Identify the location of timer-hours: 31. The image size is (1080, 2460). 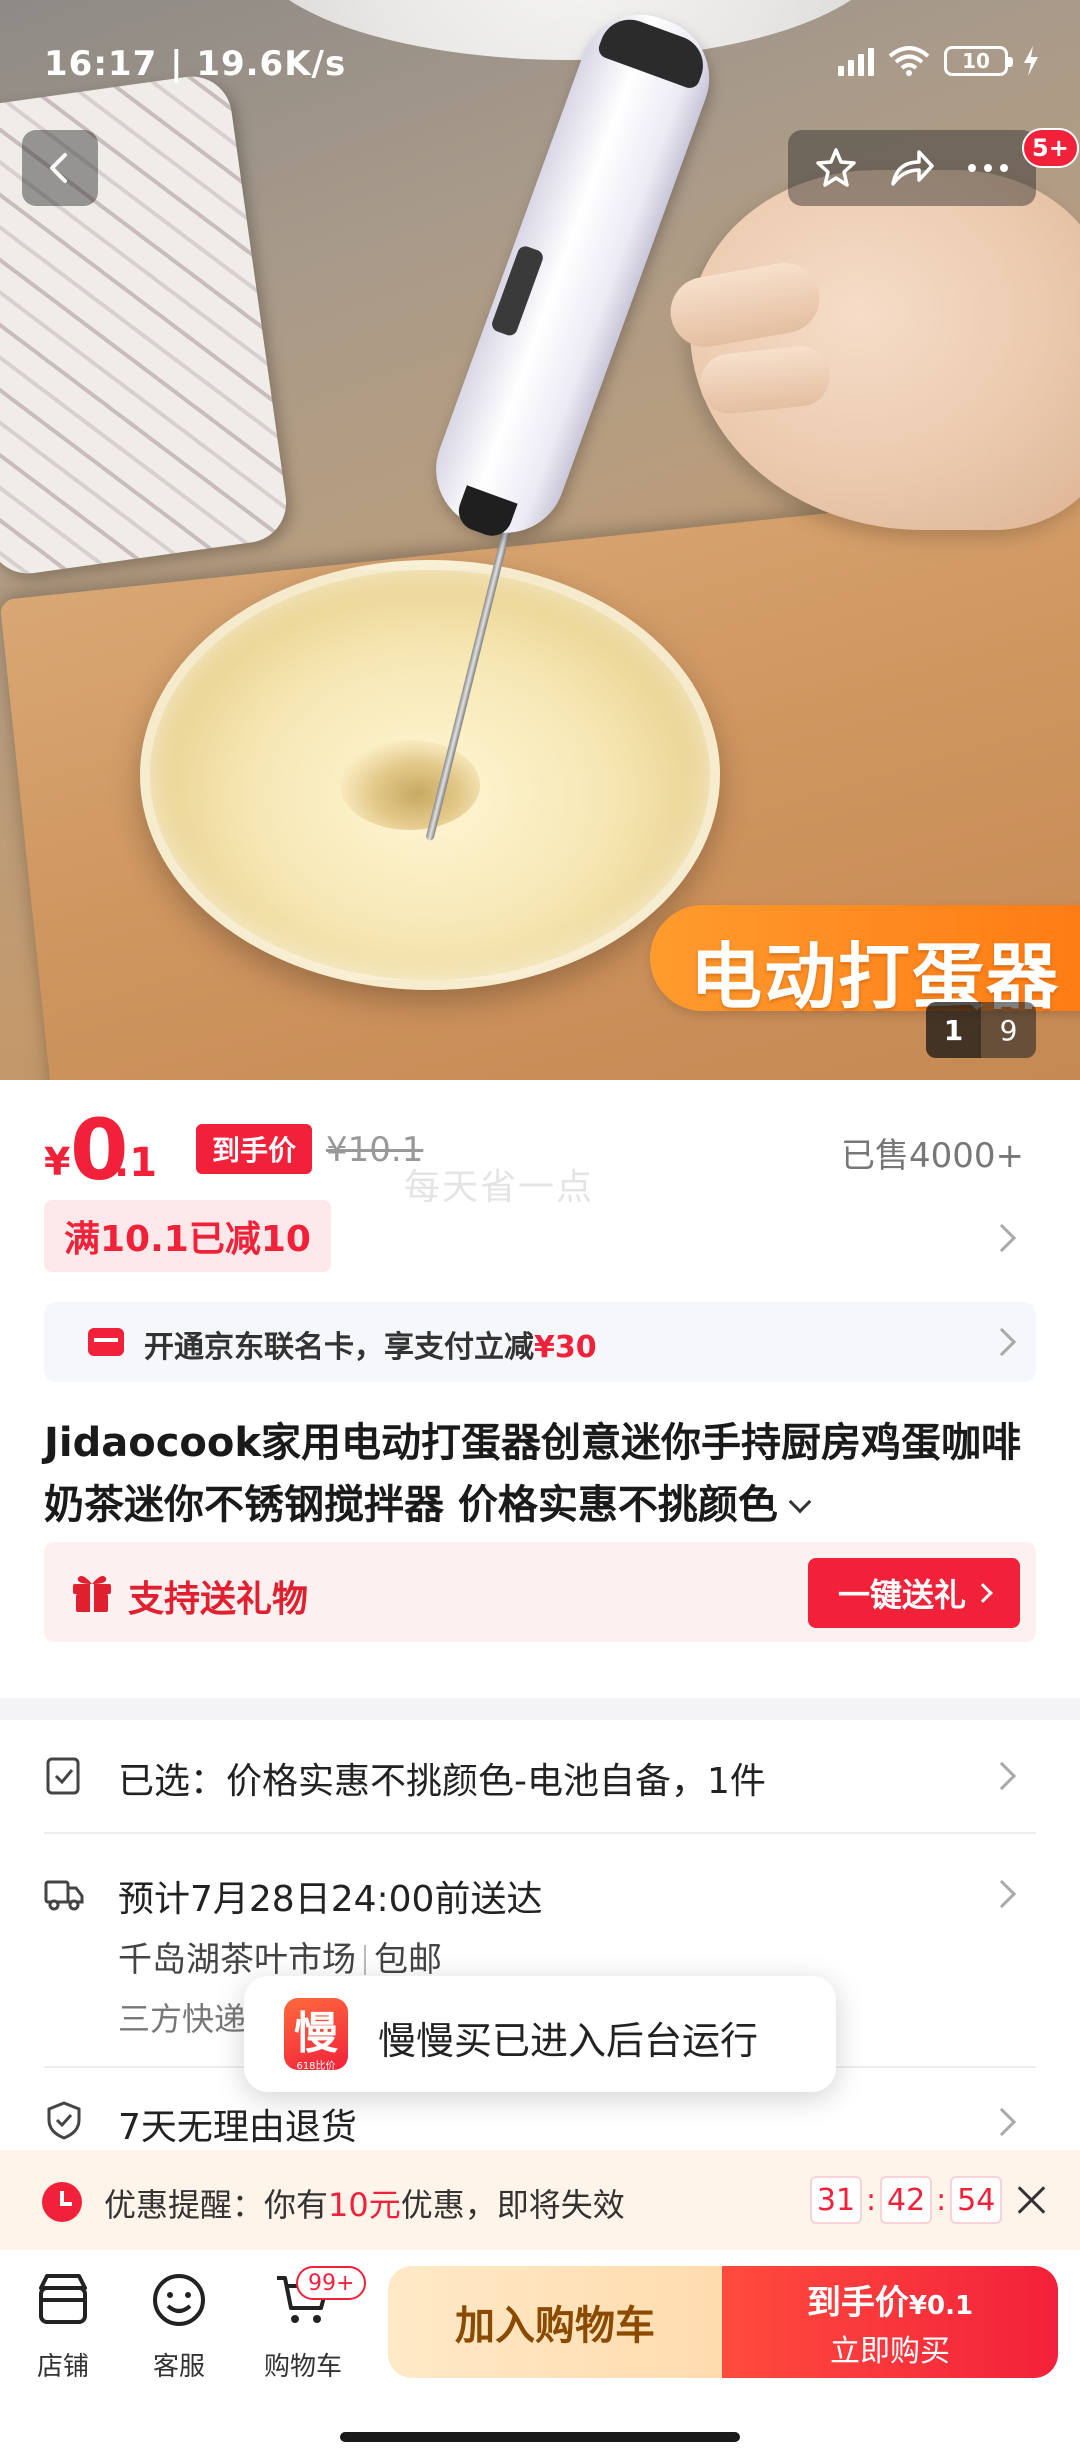
(836, 2200).